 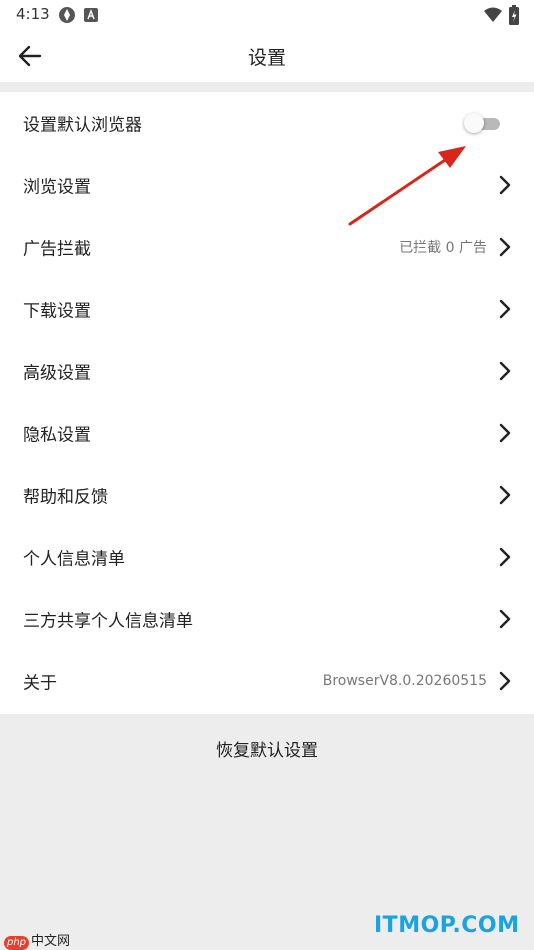 I want to click on php-watermark: php 中文网, so click(x=37, y=940).